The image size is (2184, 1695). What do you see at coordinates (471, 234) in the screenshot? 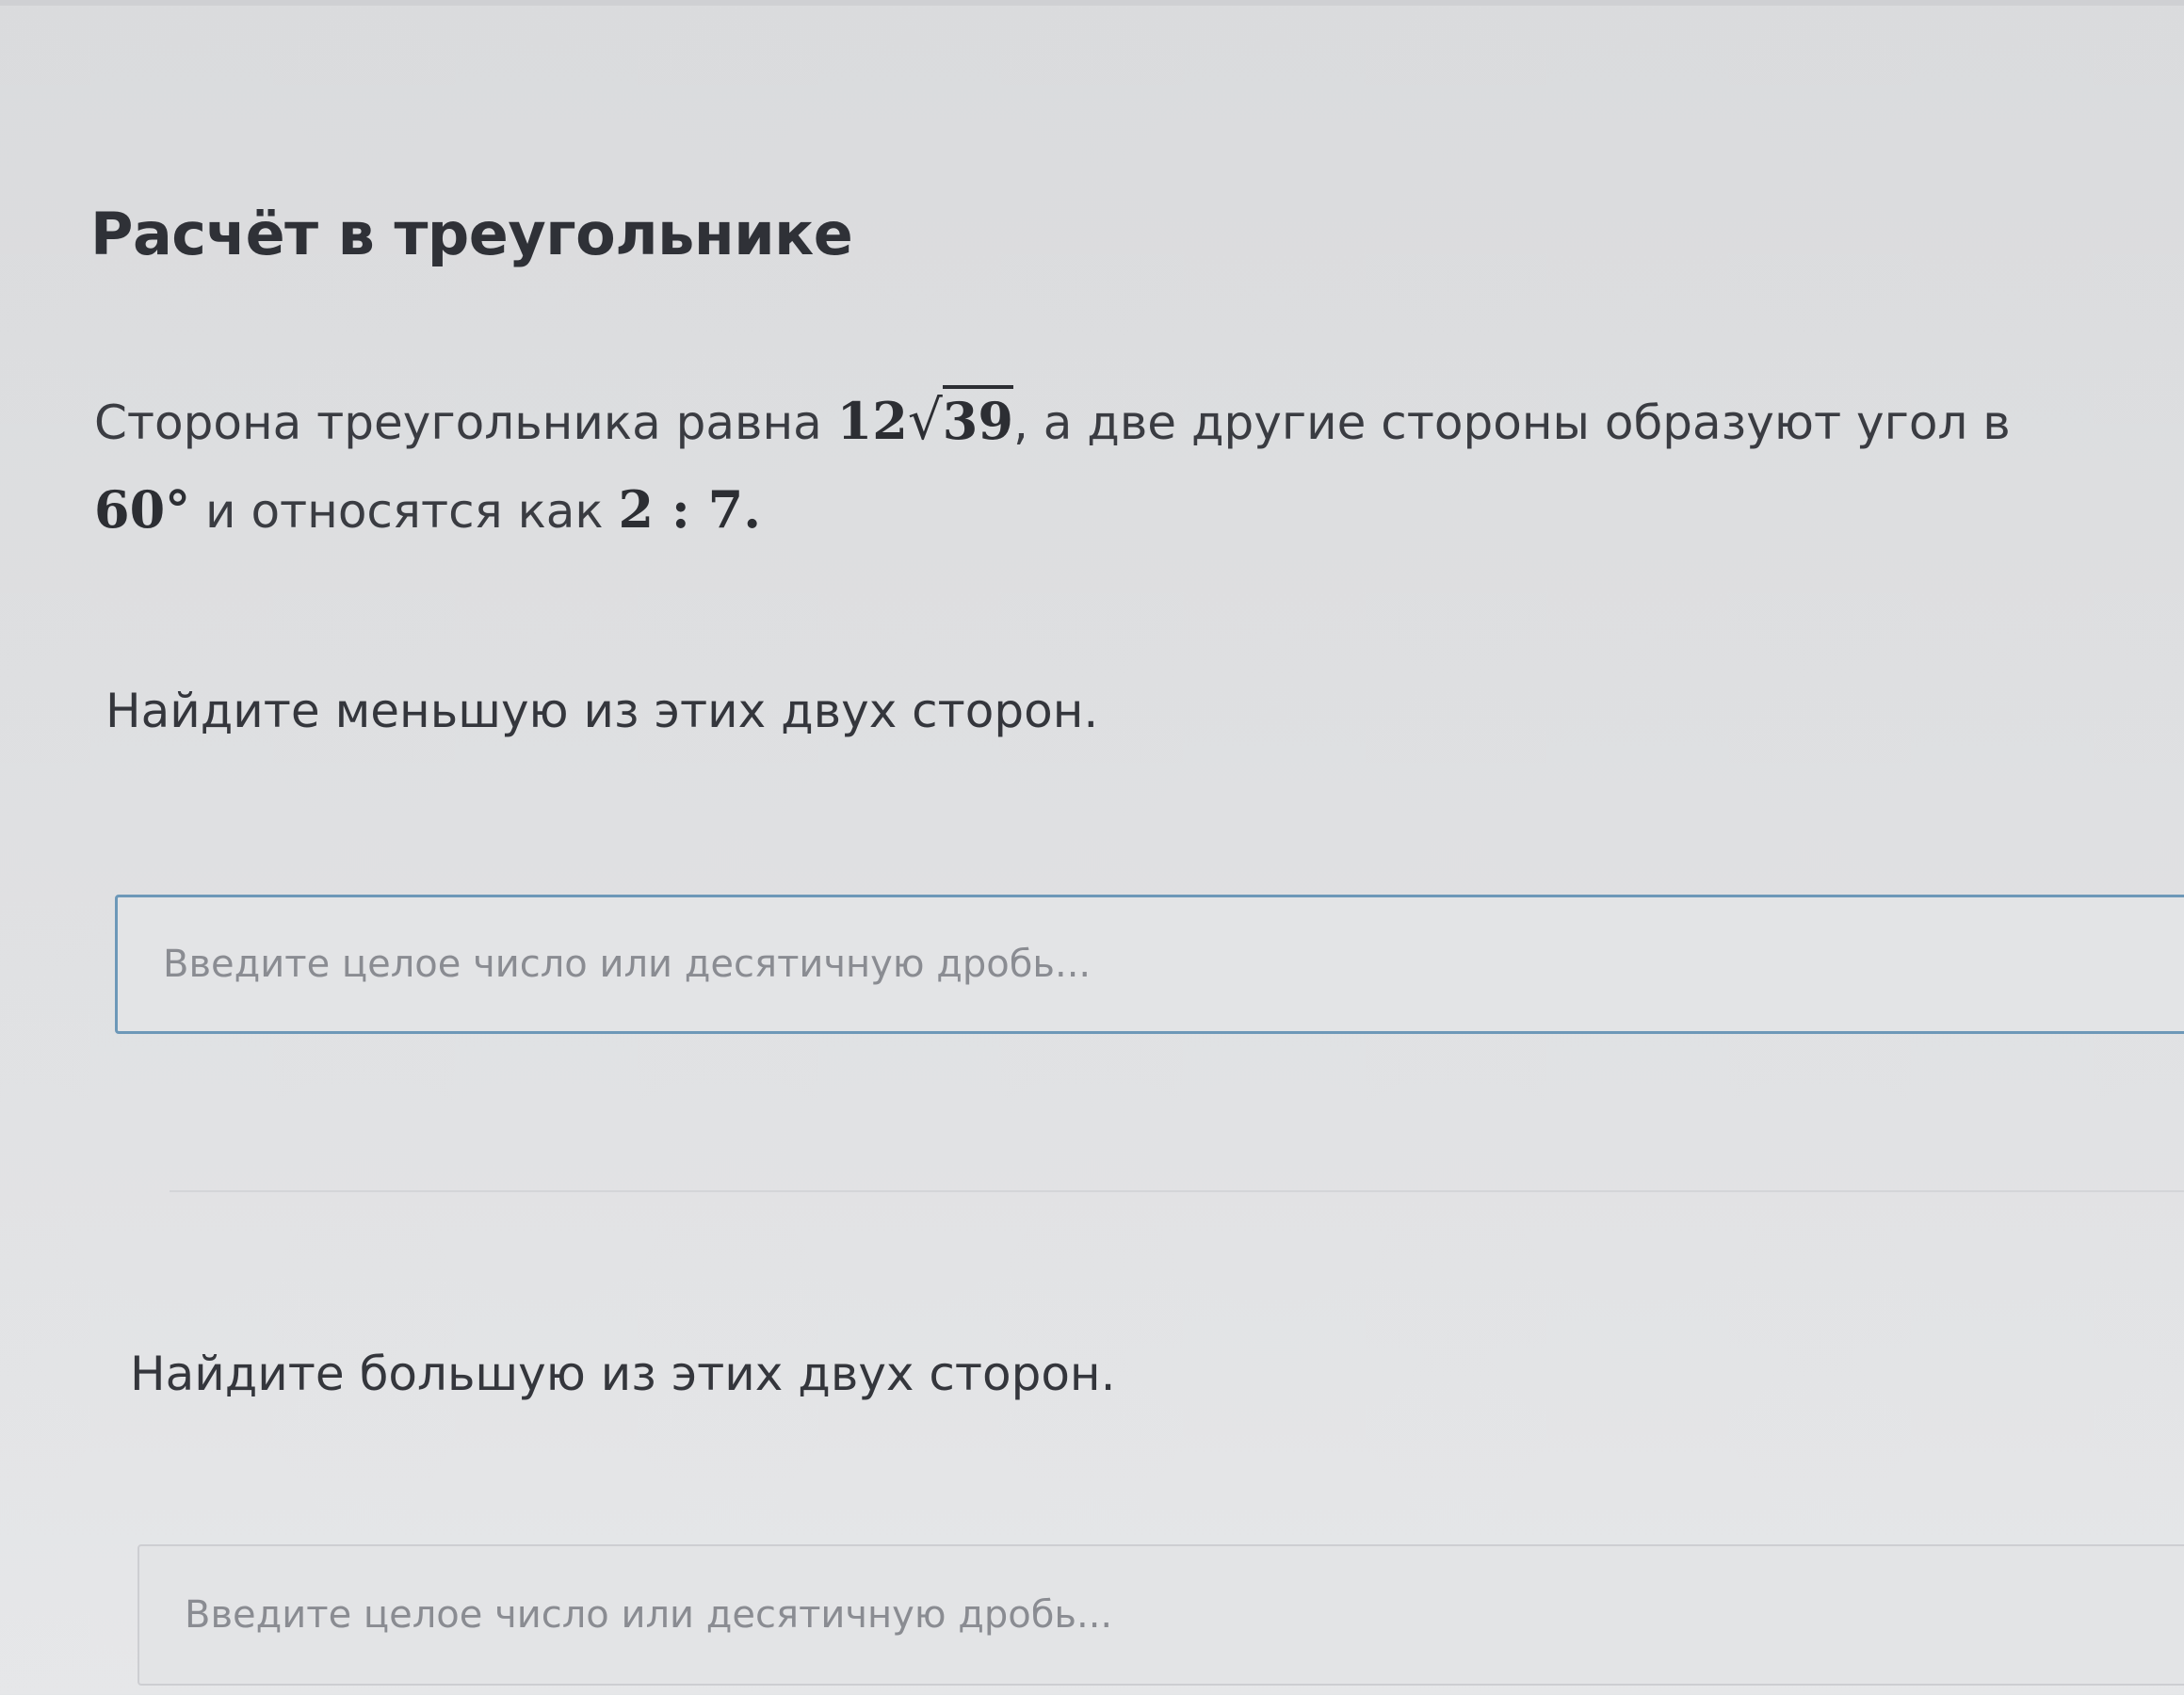
I see `task-title: Расчёт в треугольнике` at bounding box center [471, 234].